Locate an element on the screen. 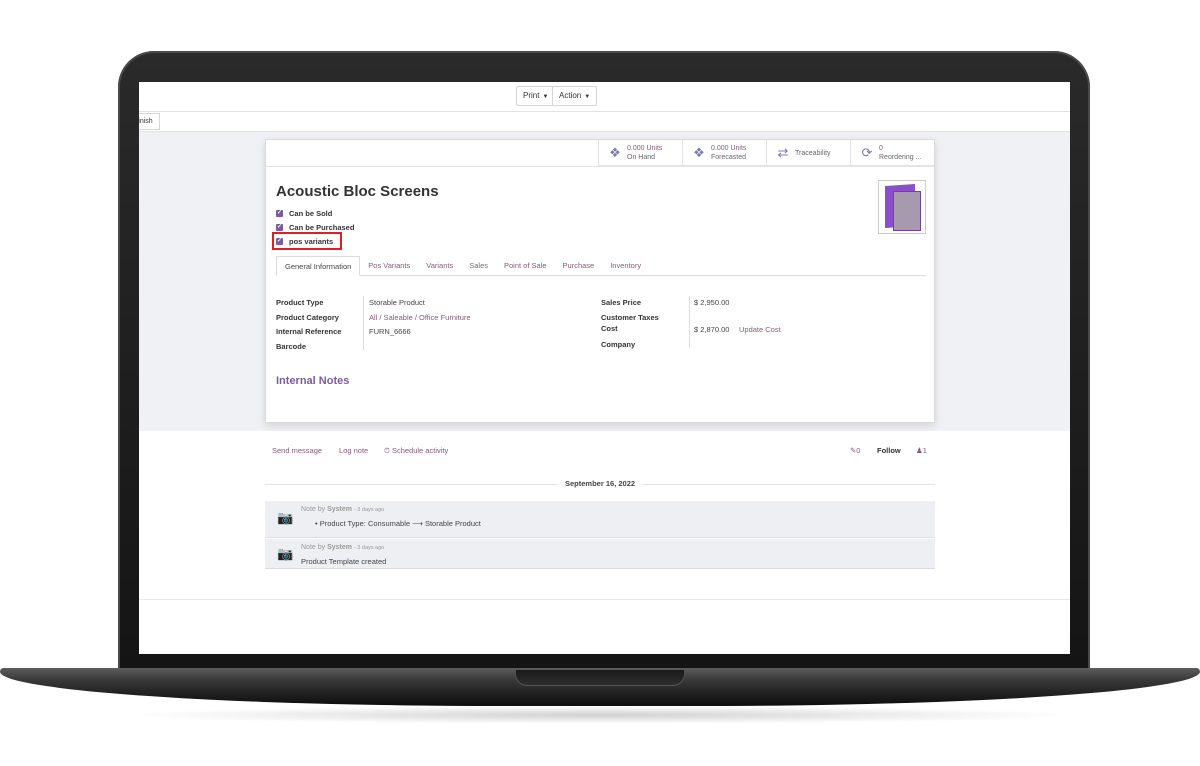 The image size is (1200, 766). schedule-activity-button: ⏱ Schedule activity is located at coordinates (416, 451).